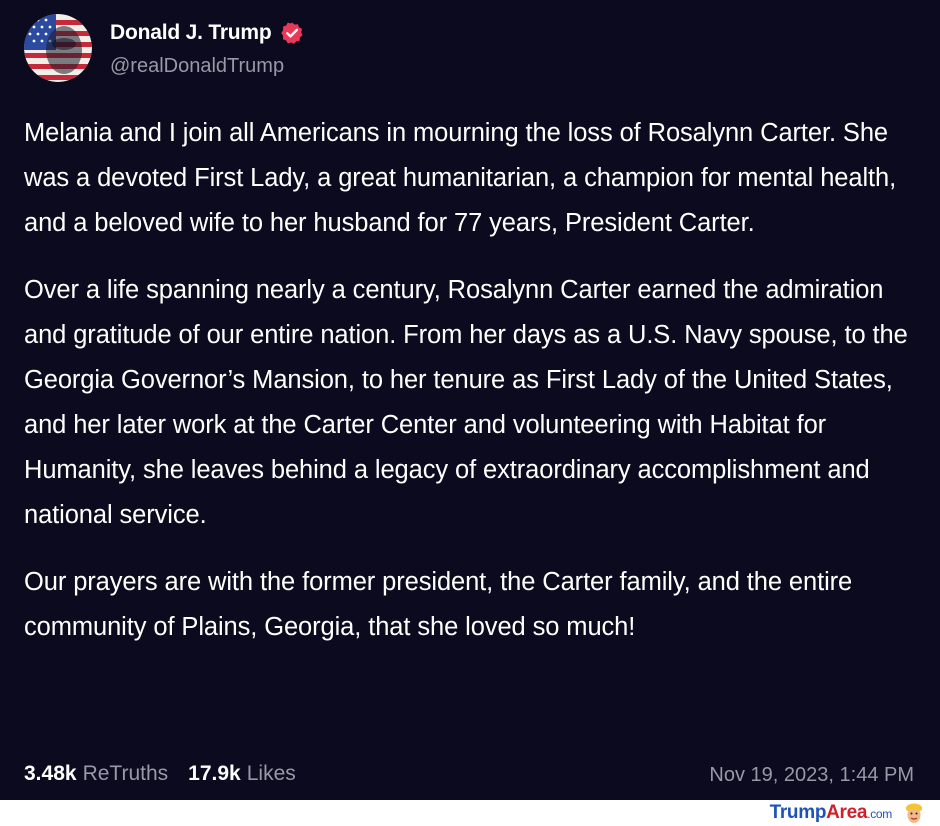  What do you see at coordinates (191, 33) in the screenshot?
I see `author-display-name: Donald J. Trump` at bounding box center [191, 33].